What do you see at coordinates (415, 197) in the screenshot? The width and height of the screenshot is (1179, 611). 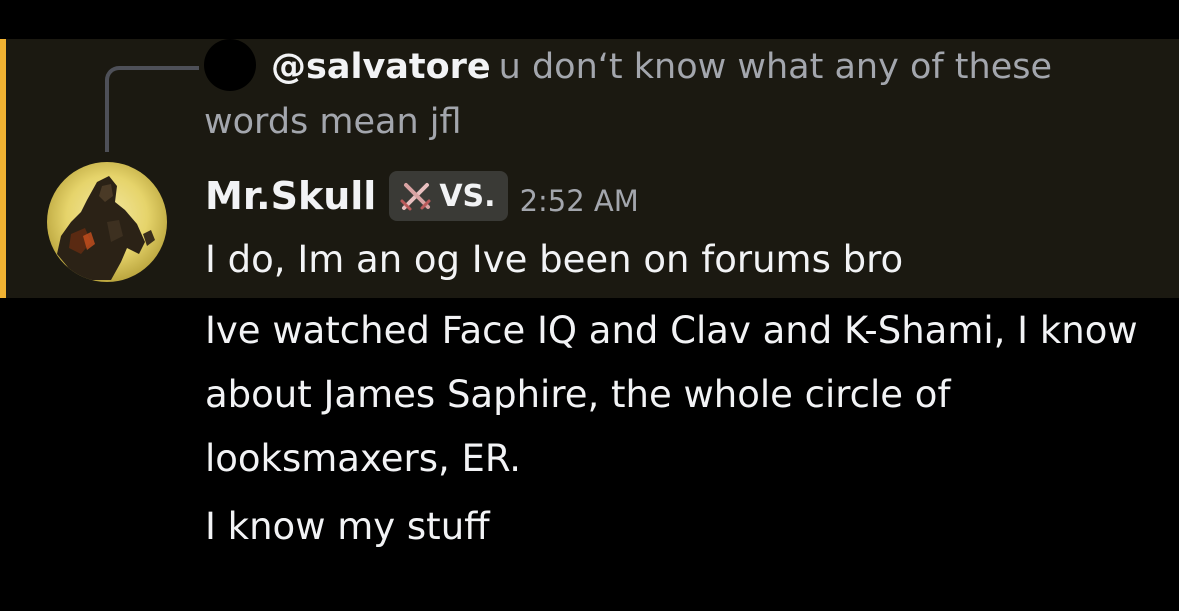 I see `crossed-swords-icon` at bounding box center [415, 197].